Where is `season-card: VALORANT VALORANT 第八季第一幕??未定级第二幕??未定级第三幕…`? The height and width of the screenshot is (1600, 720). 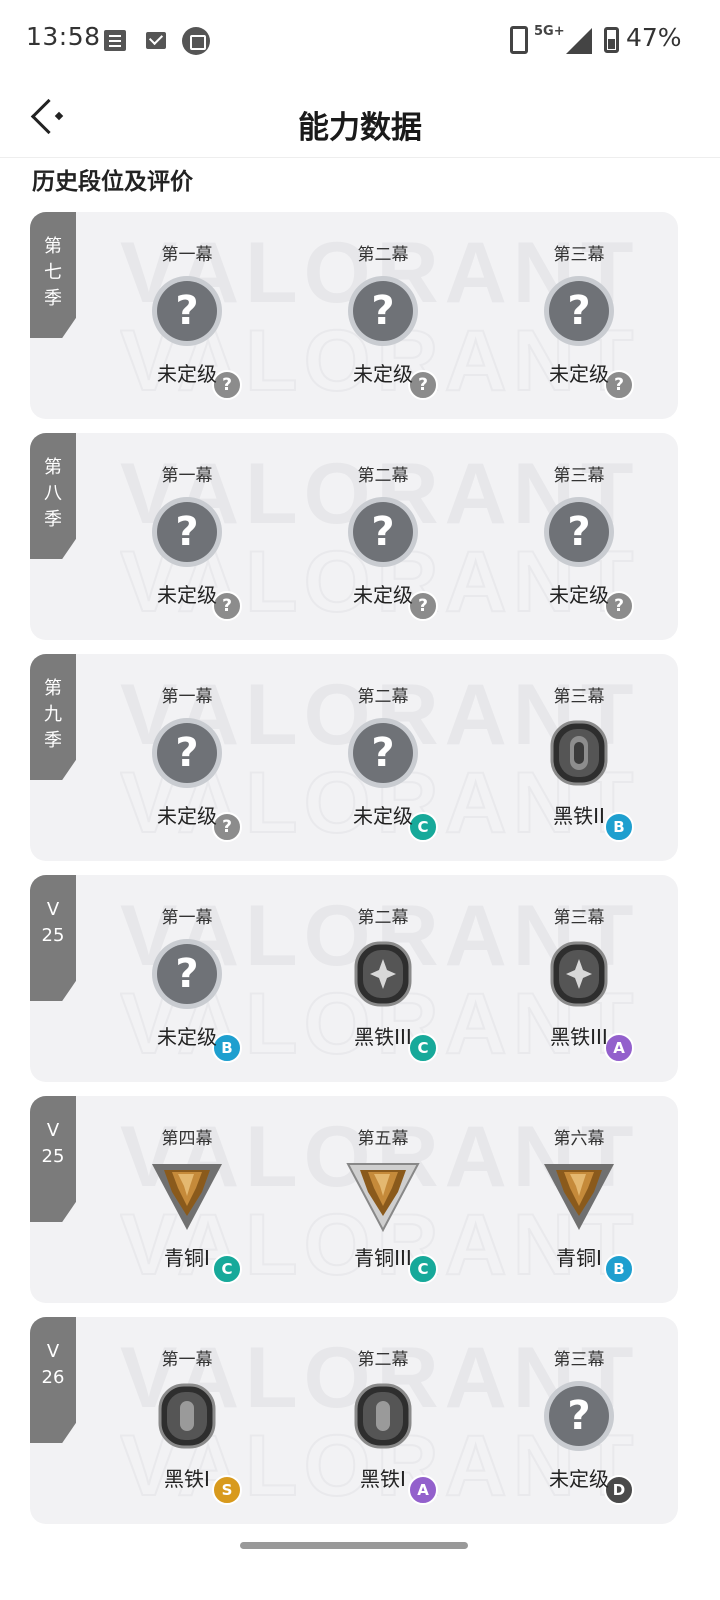 season-card: VALORANT VALORANT 第八季第一幕??未定级第二幕??未定级第三幕… is located at coordinates (354, 536).